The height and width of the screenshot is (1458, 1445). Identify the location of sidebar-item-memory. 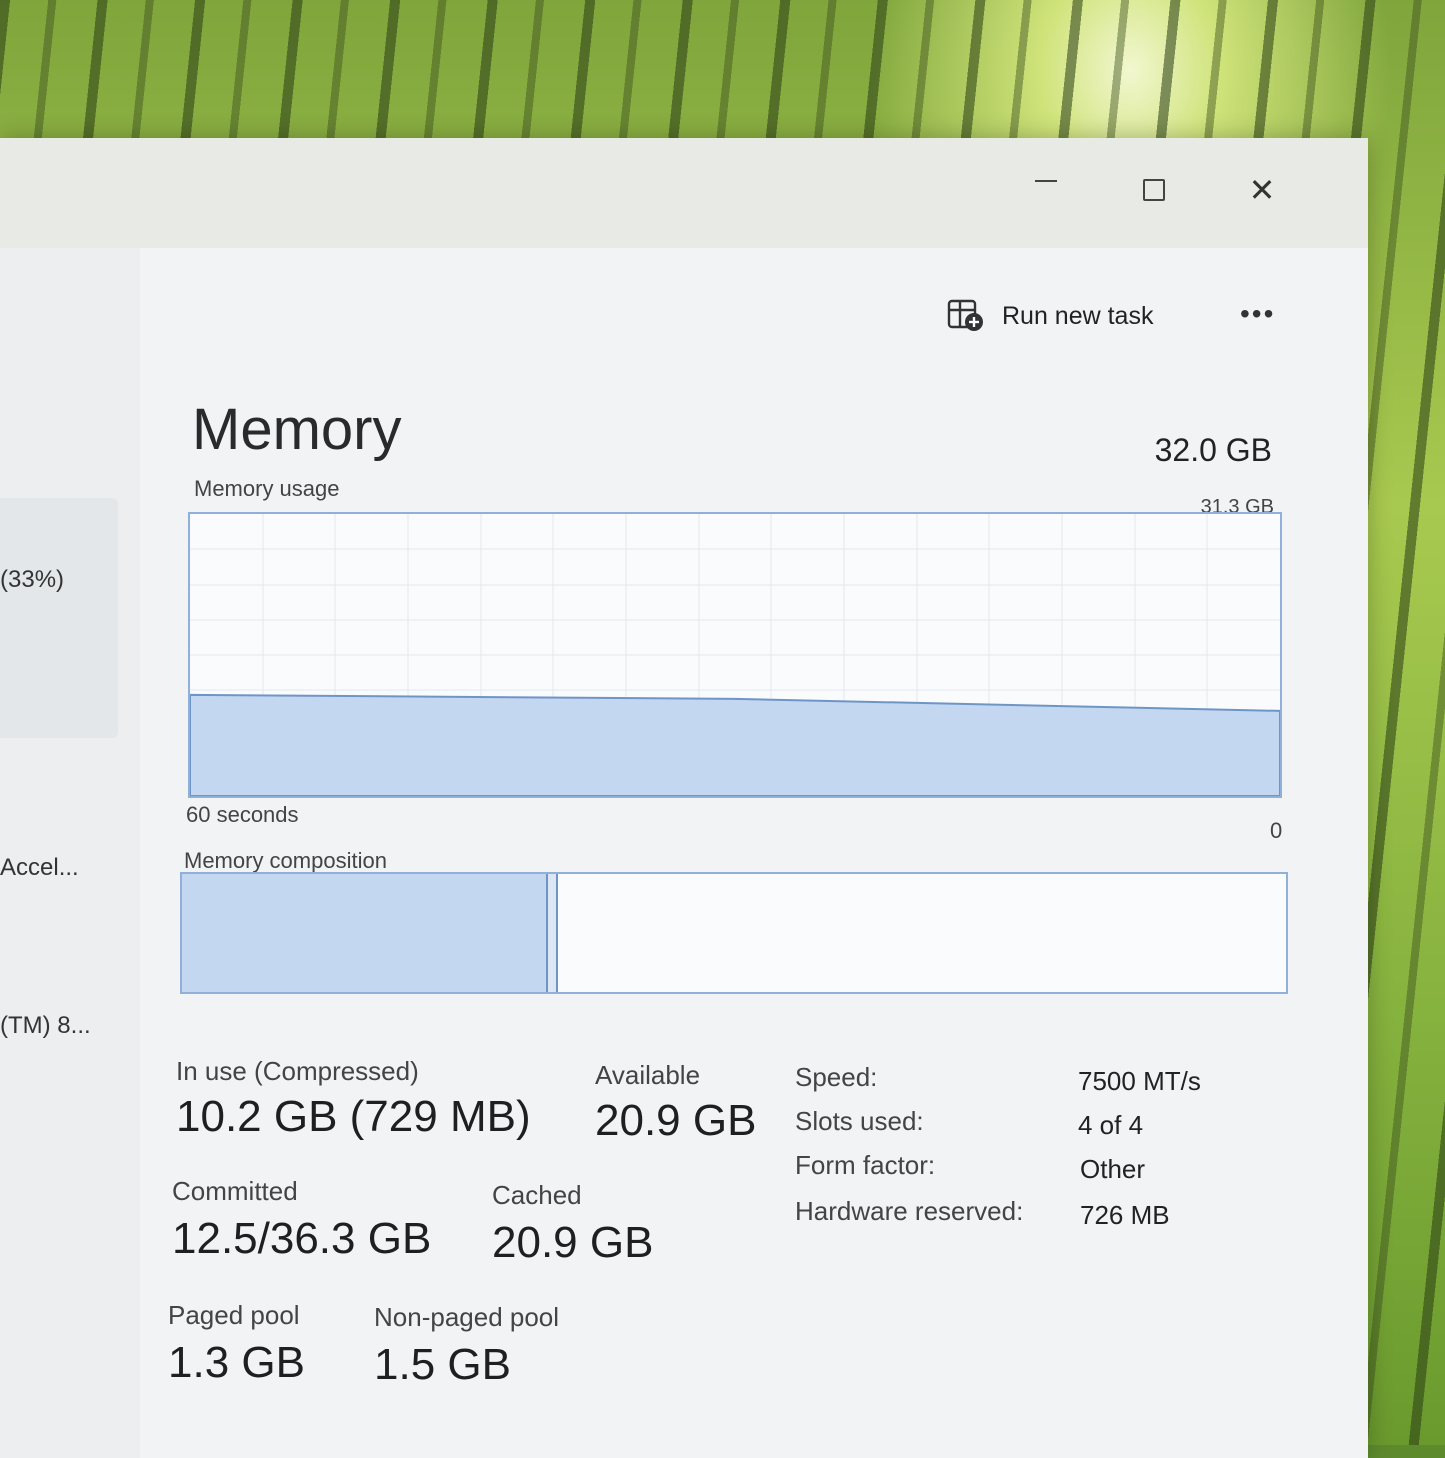
(59, 618).